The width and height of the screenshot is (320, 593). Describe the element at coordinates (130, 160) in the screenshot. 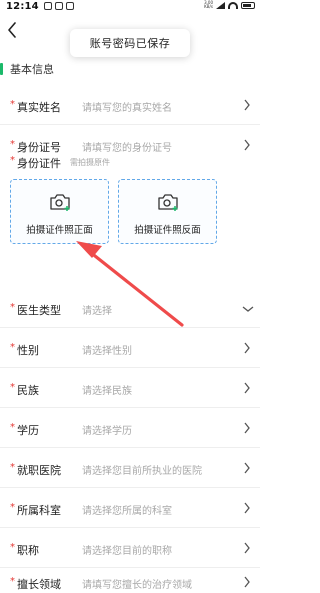

I see `id-document-label-row: * 身份证件 需拍摄原件` at that location.